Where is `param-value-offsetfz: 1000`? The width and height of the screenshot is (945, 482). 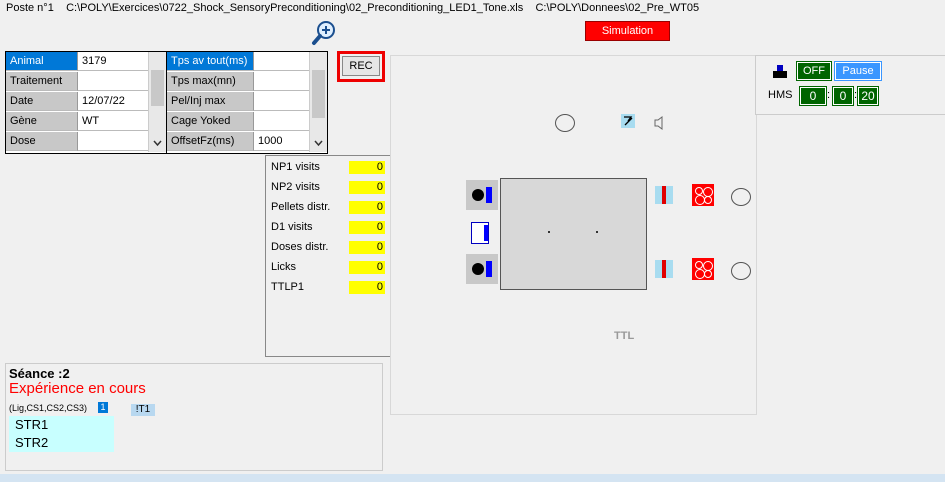
param-value-offsetfz: 1000 is located at coordinates (281, 141).